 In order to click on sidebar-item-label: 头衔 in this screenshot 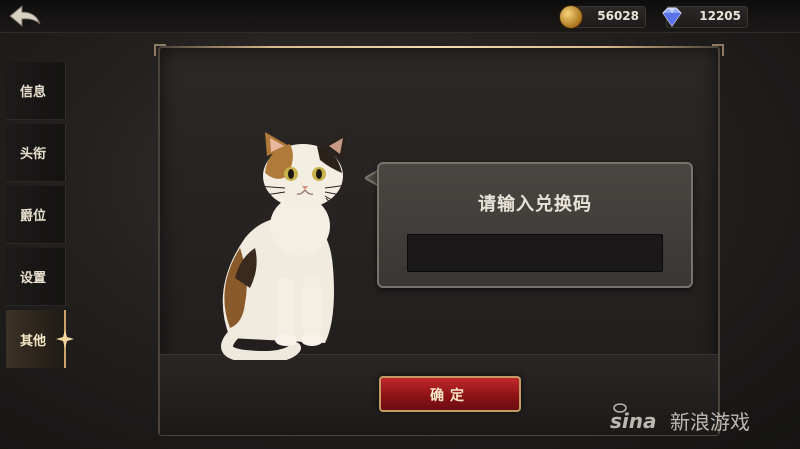, I will do `click(33, 154)`.